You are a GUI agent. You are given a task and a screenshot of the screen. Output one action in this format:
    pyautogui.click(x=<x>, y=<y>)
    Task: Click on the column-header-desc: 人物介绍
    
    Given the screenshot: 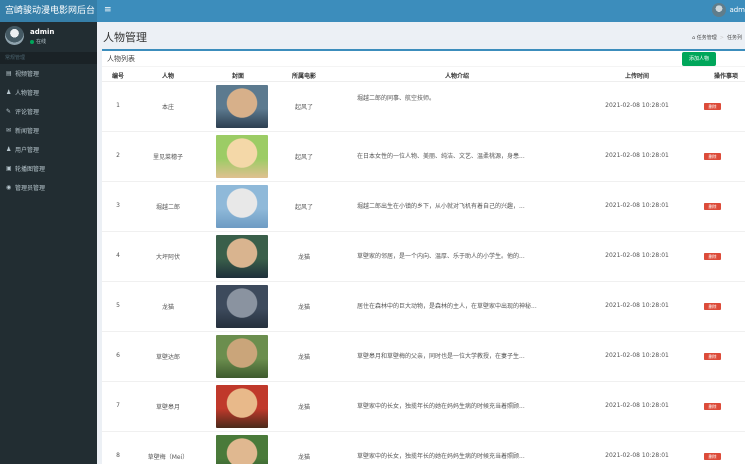 What is the action you would take?
    pyautogui.click(x=456, y=76)
    